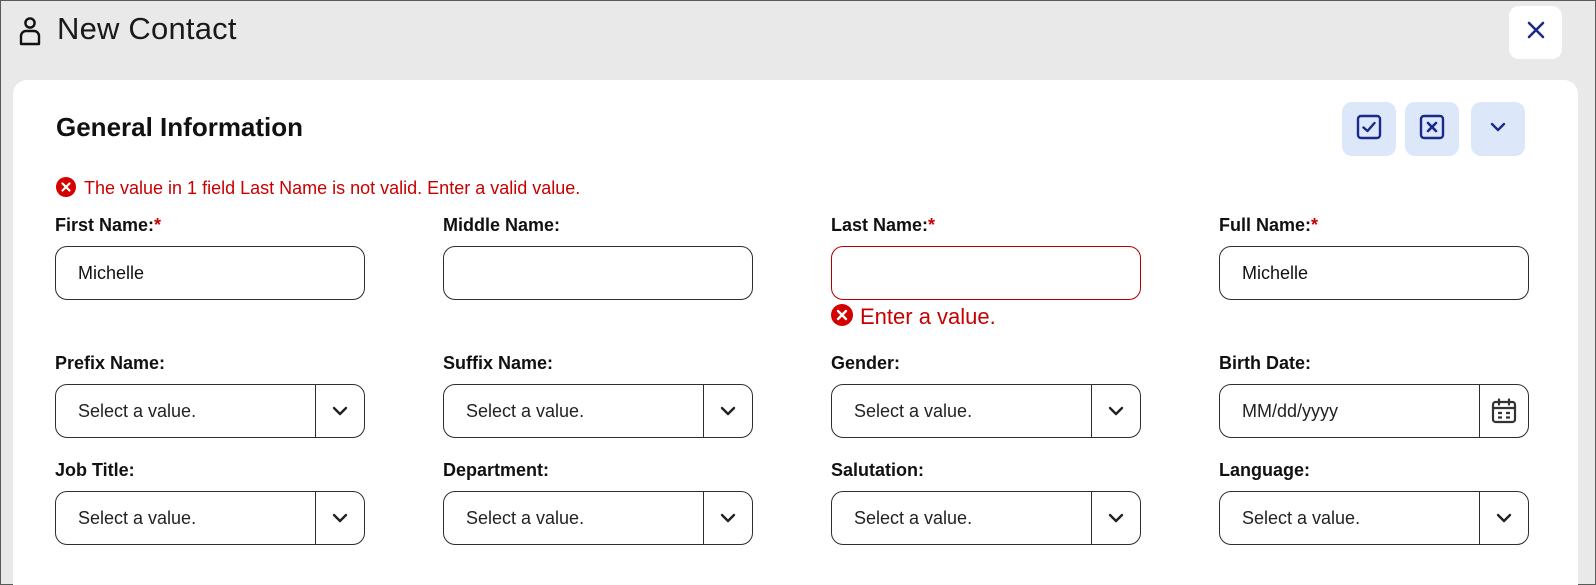 This screenshot has width=1596, height=585. What do you see at coordinates (210, 273) in the screenshot?
I see `first-name-input: Michelle` at bounding box center [210, 273].